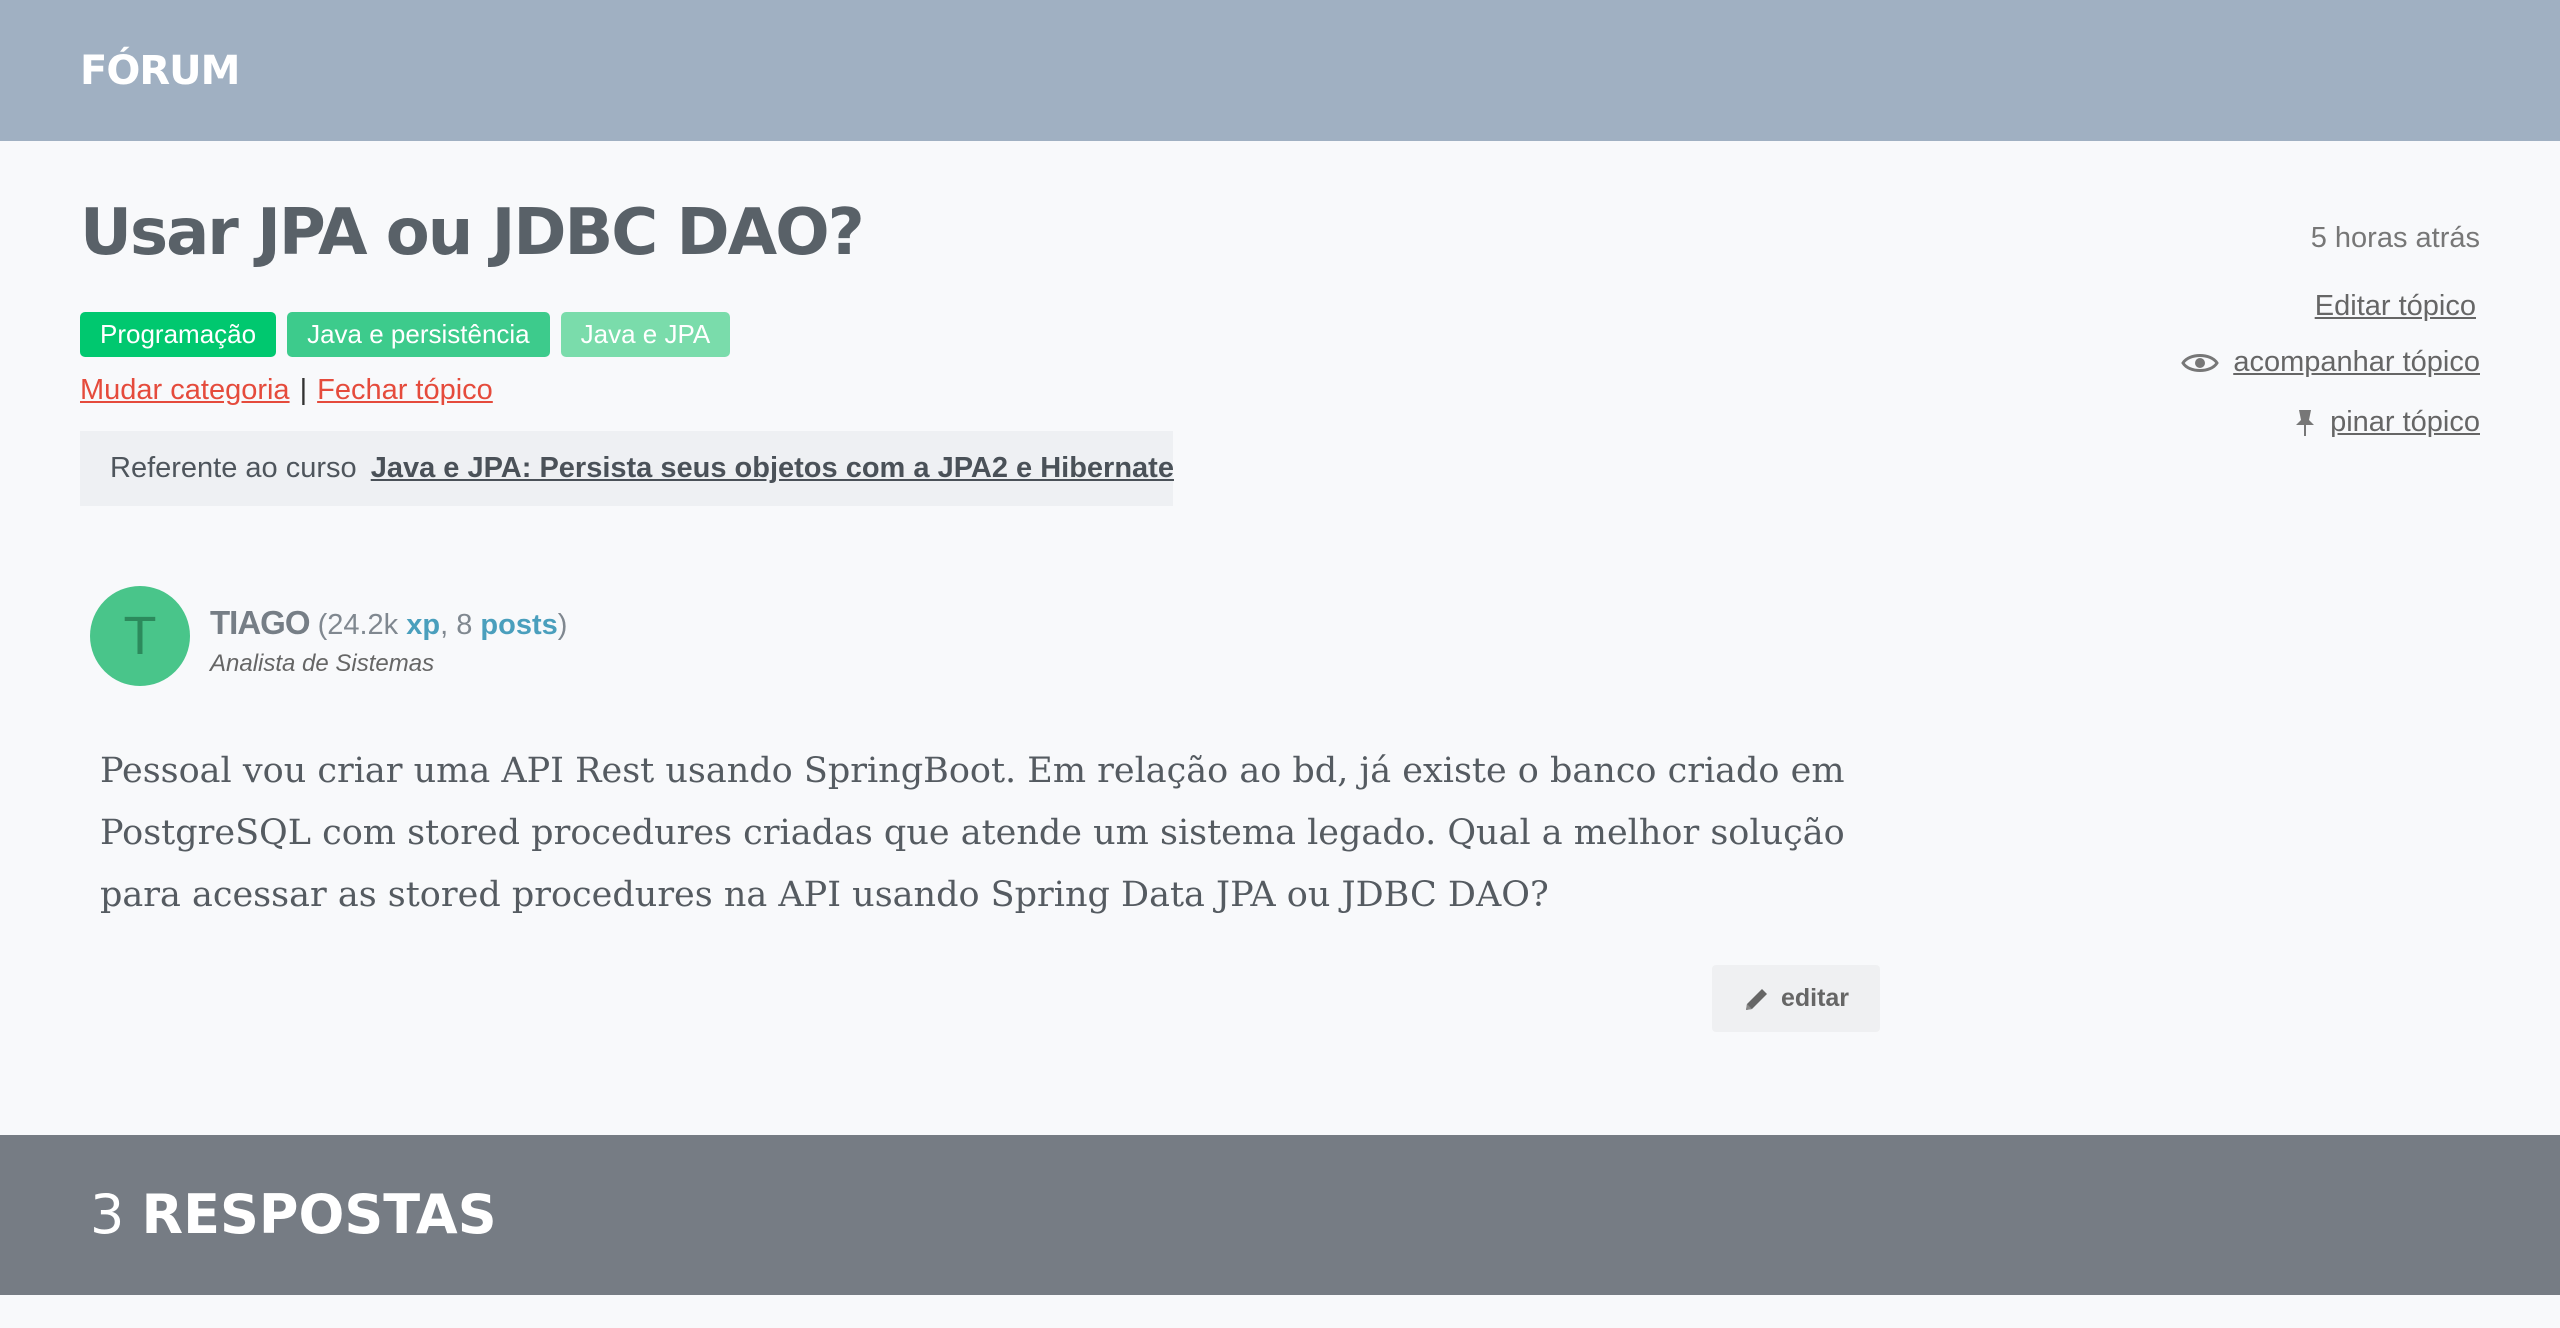  Describe the element at coordinates (322, 663) in the screenshot. I see `author-role: Analista de Sistemas` at that location.